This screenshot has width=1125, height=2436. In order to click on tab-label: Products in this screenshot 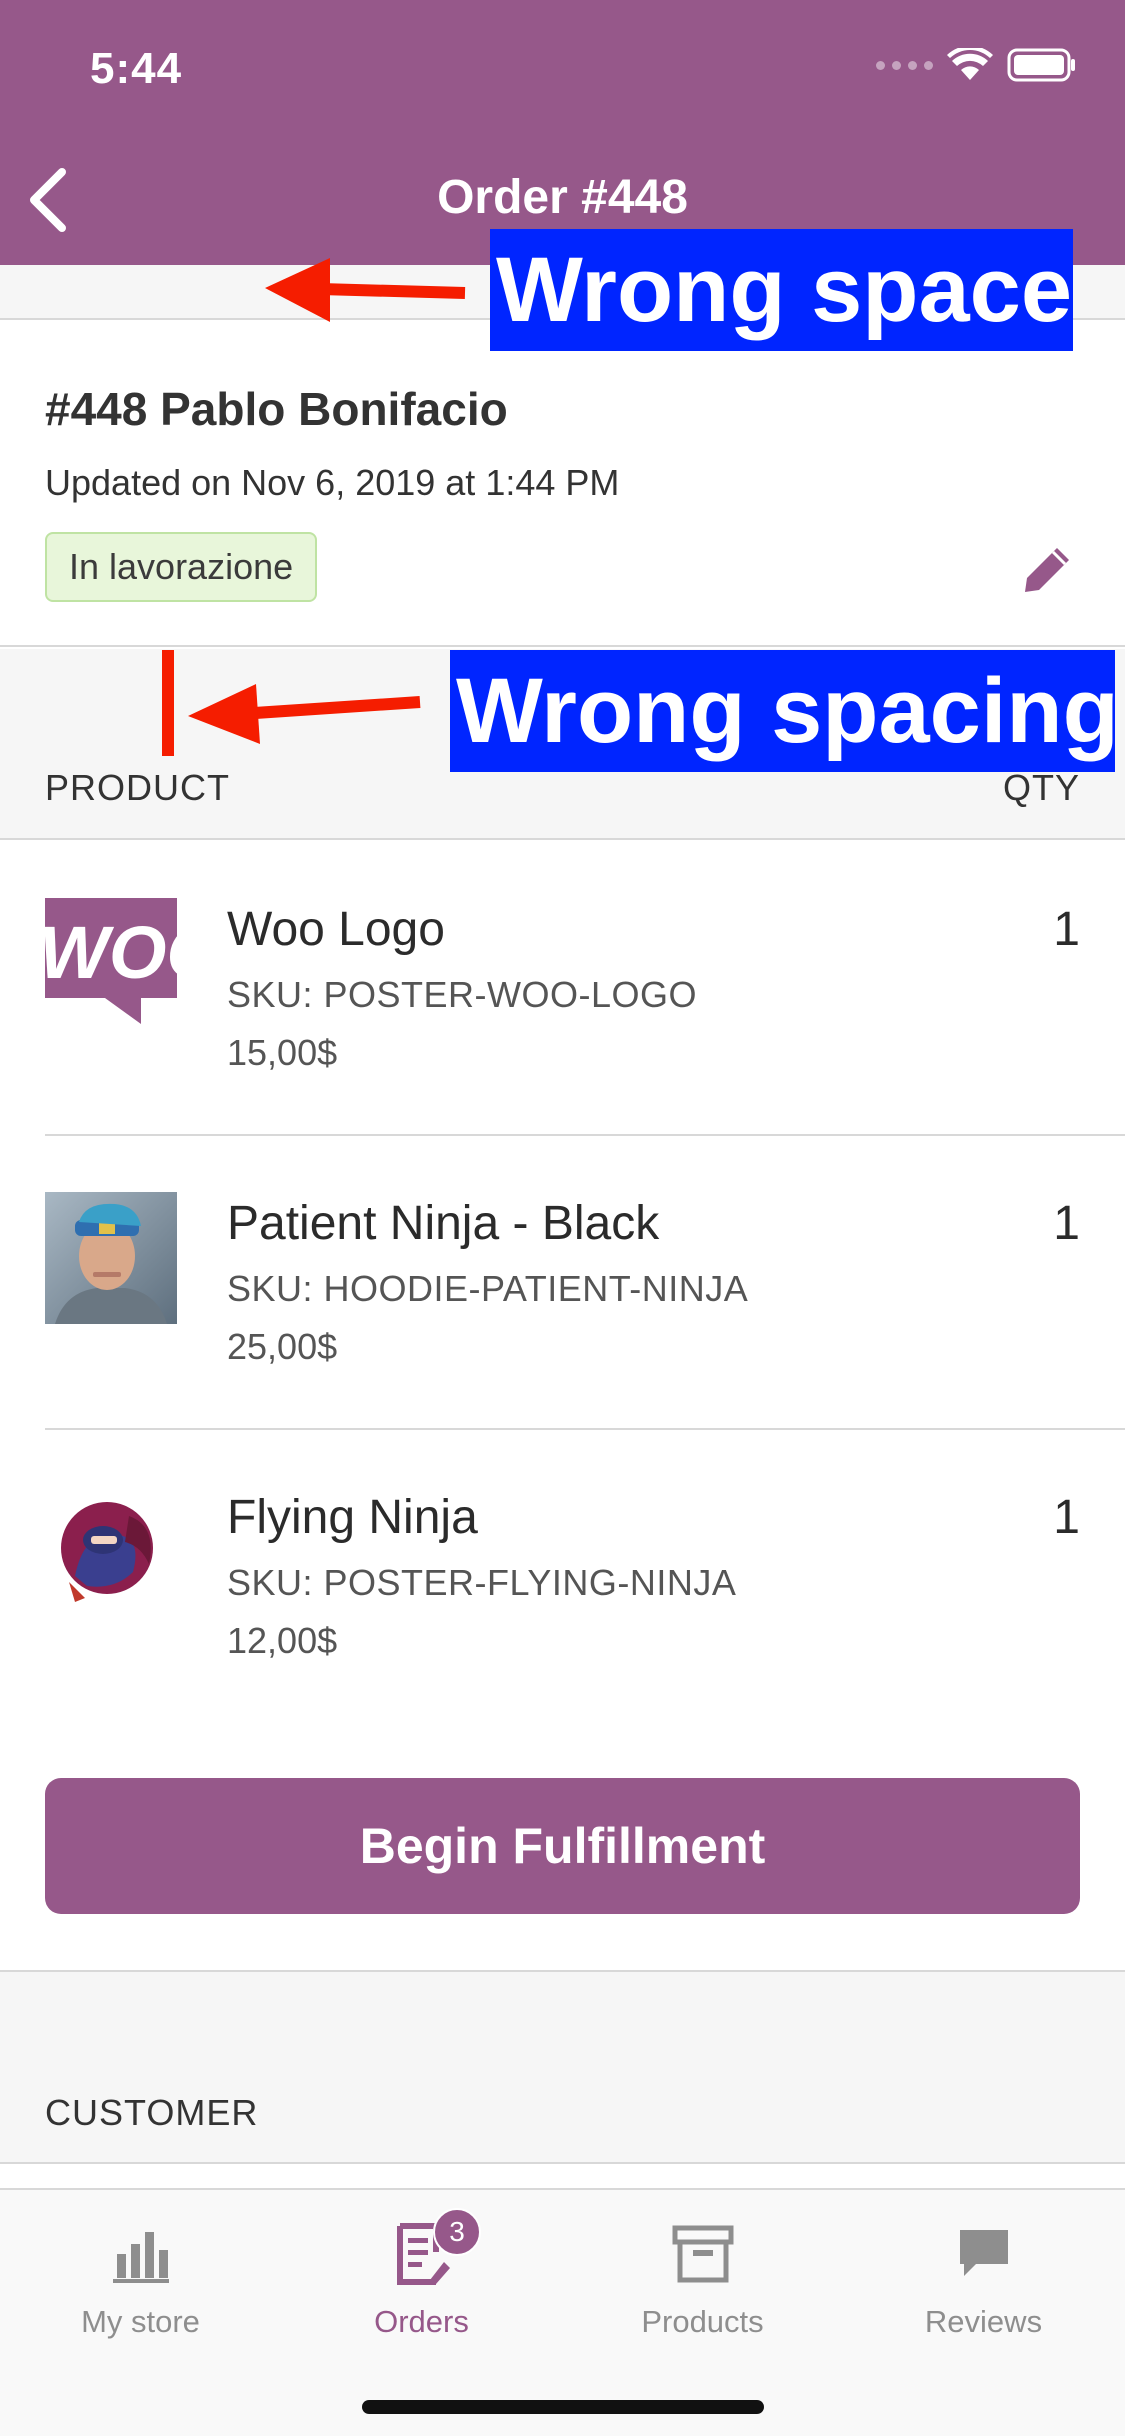, I will do `click(702, 2321)`.